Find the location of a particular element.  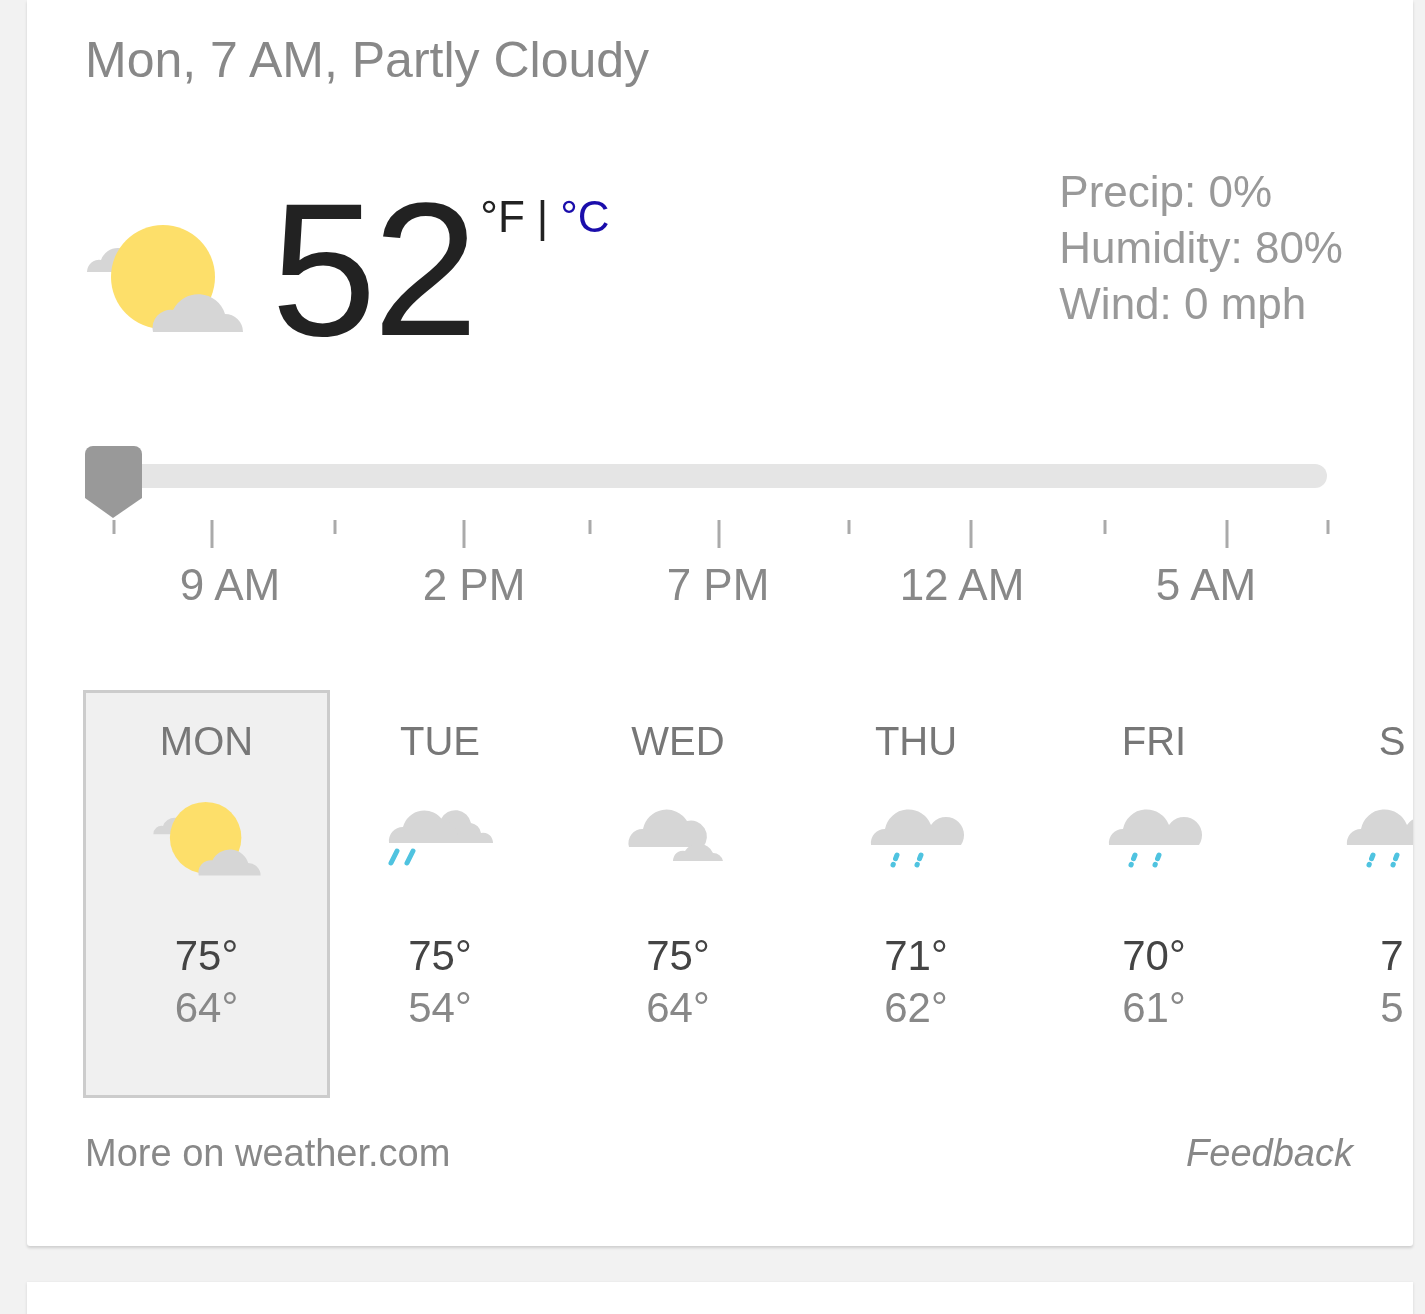

conditions-subtitle: Mon, 7 AM, Partly Cloudy is located at coordinates (368, 60).